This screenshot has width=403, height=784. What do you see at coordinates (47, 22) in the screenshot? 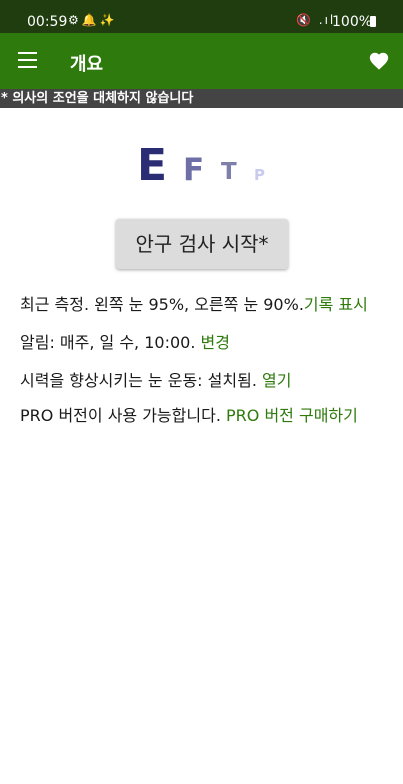
I see `status-time: 00:59` at bounding box center [47, 22].